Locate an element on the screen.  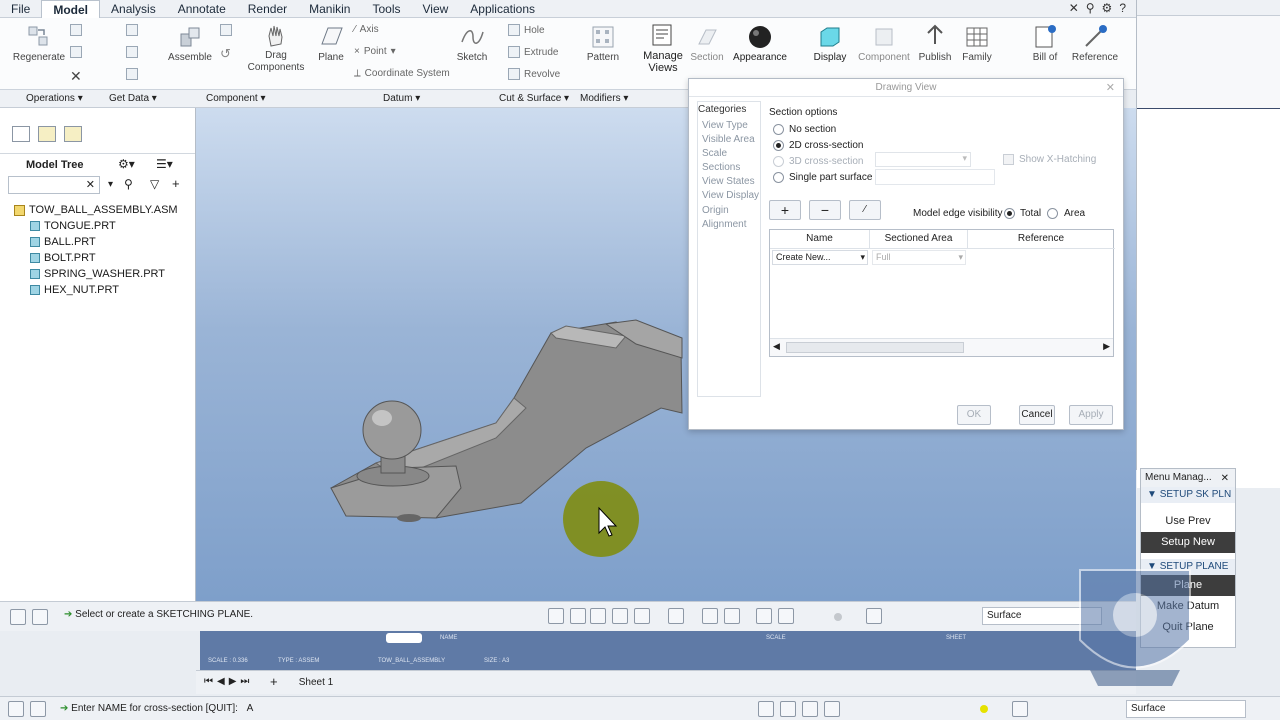
tab-manikin: Manikin is located at coordinates (329, 9).